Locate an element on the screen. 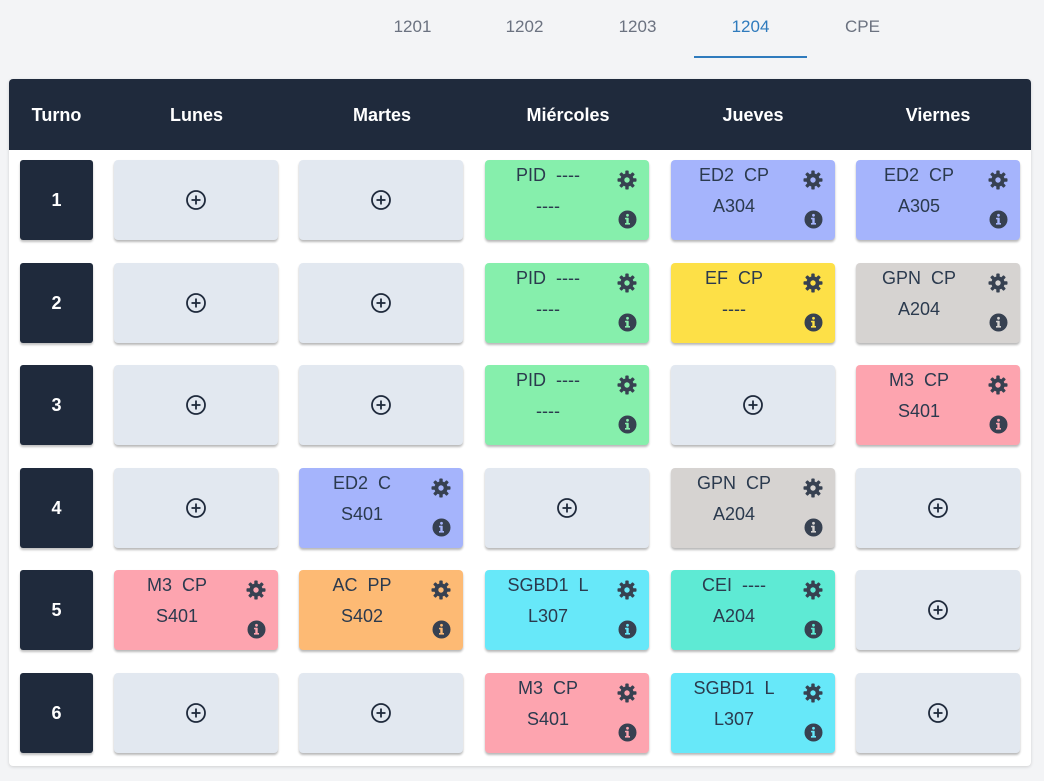 The width and height of the screenshot is (1044, 781). class-slot-cell: ED2 CP A304 is located at coordinates (753, 200).